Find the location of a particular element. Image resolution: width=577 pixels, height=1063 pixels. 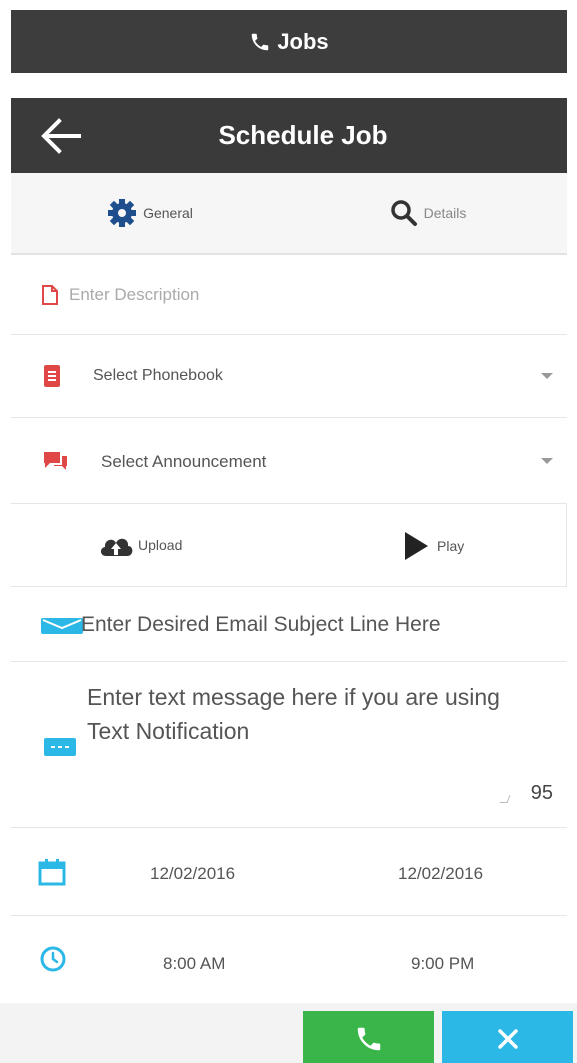

description-input: Enter Description is located at coordinates (134, 295).